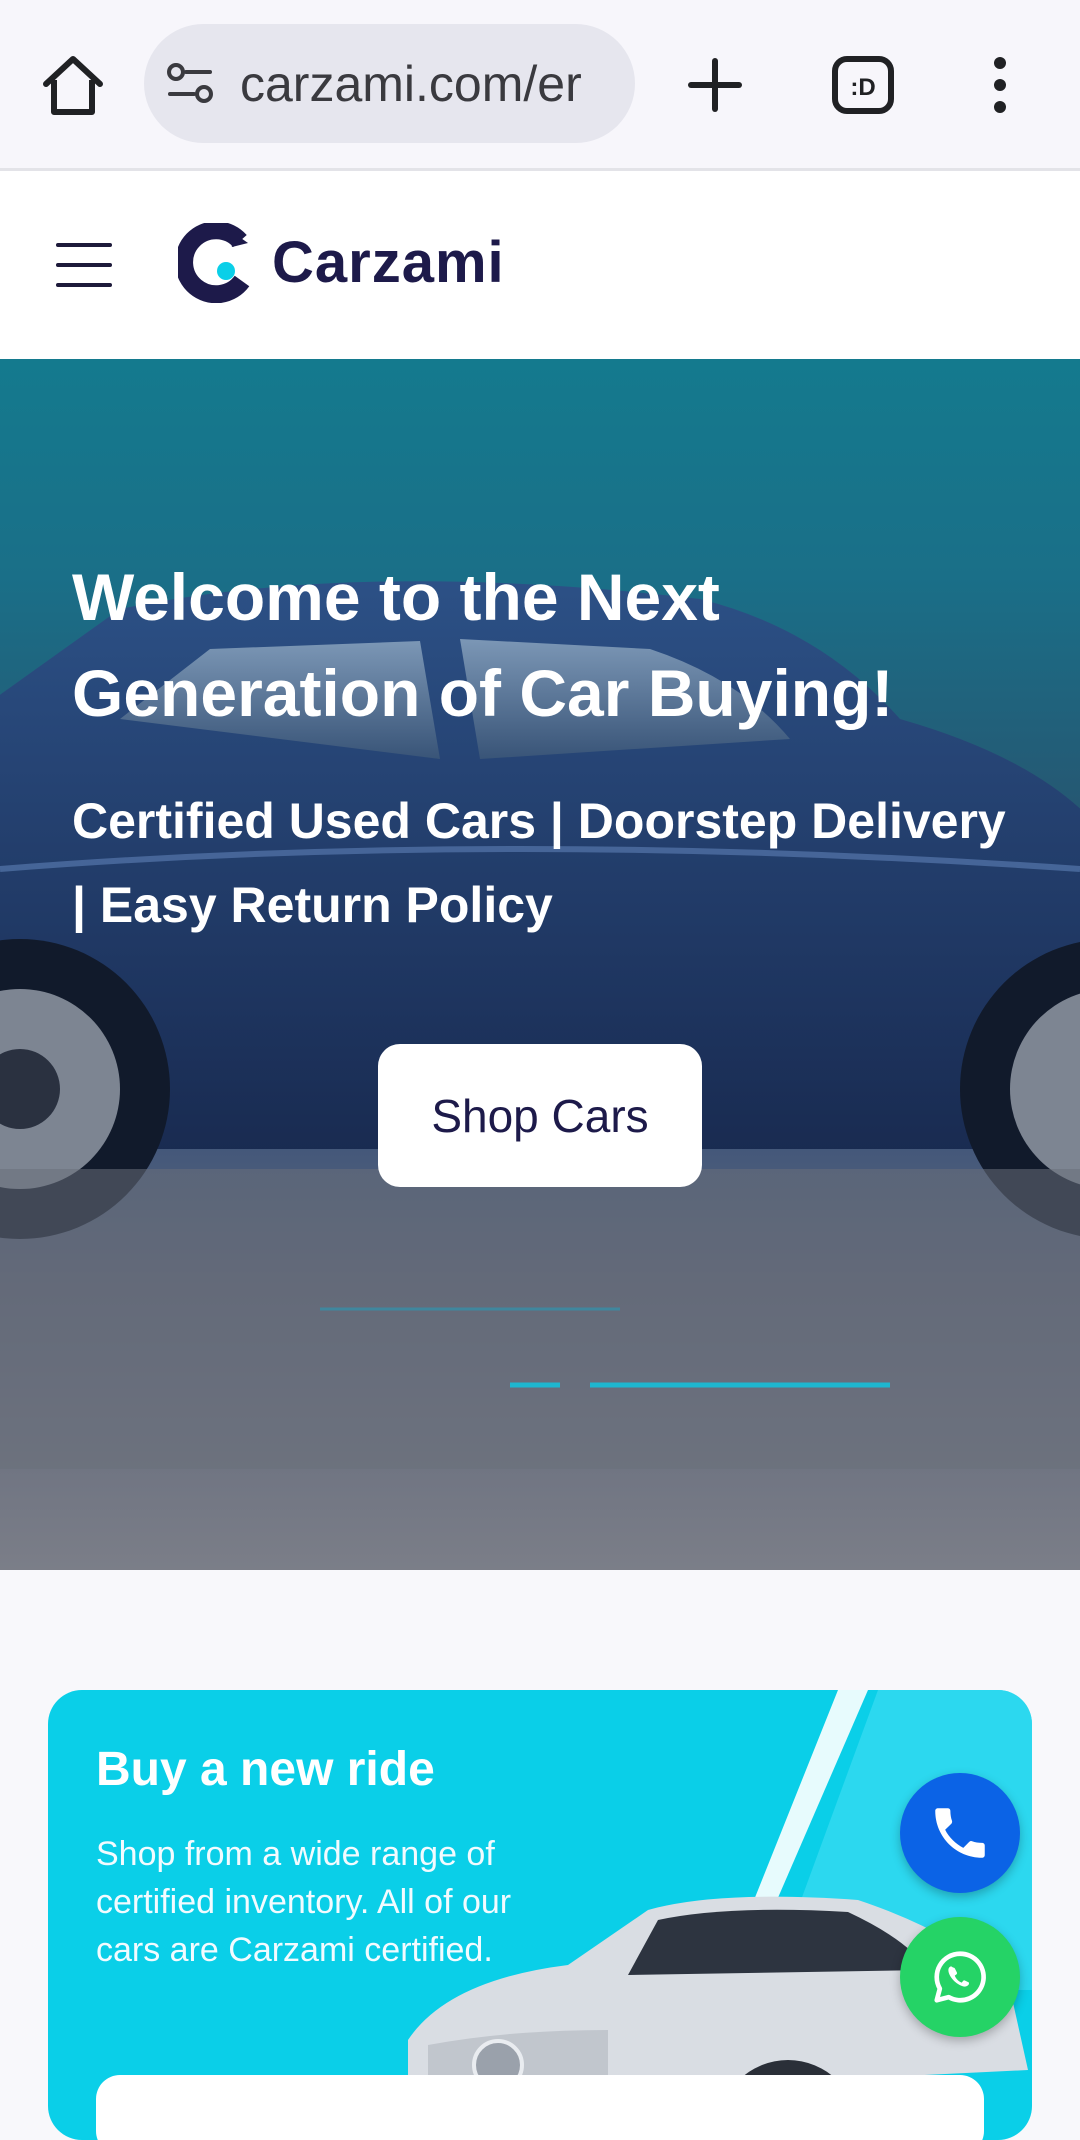  I want to click on address-bar: carzami.com/er, so click(389, 83).